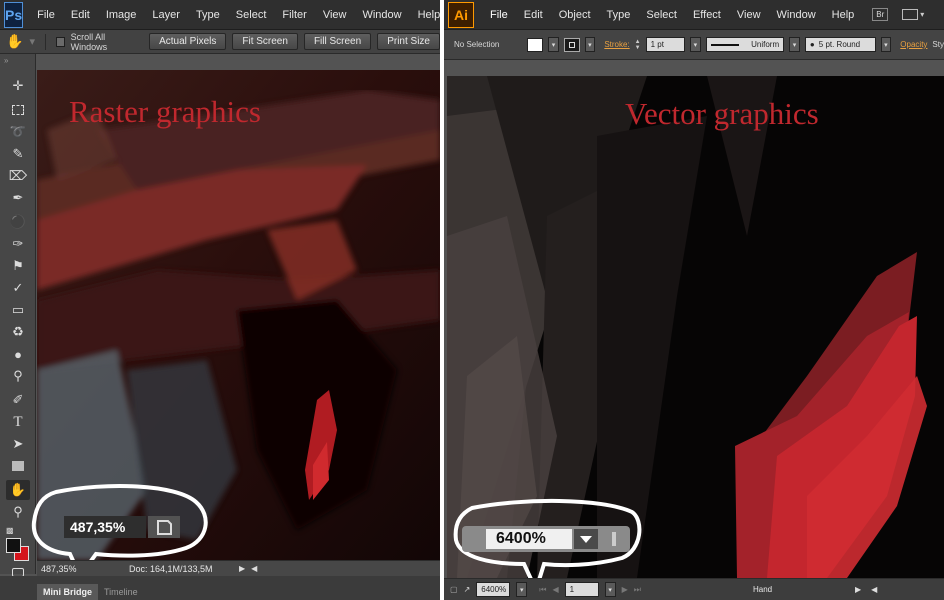 This screenshot has height=600, width=944. Describe the element at coordinates (14, 14) in the screenshot. I see `ps-logo: Ps` at that location.